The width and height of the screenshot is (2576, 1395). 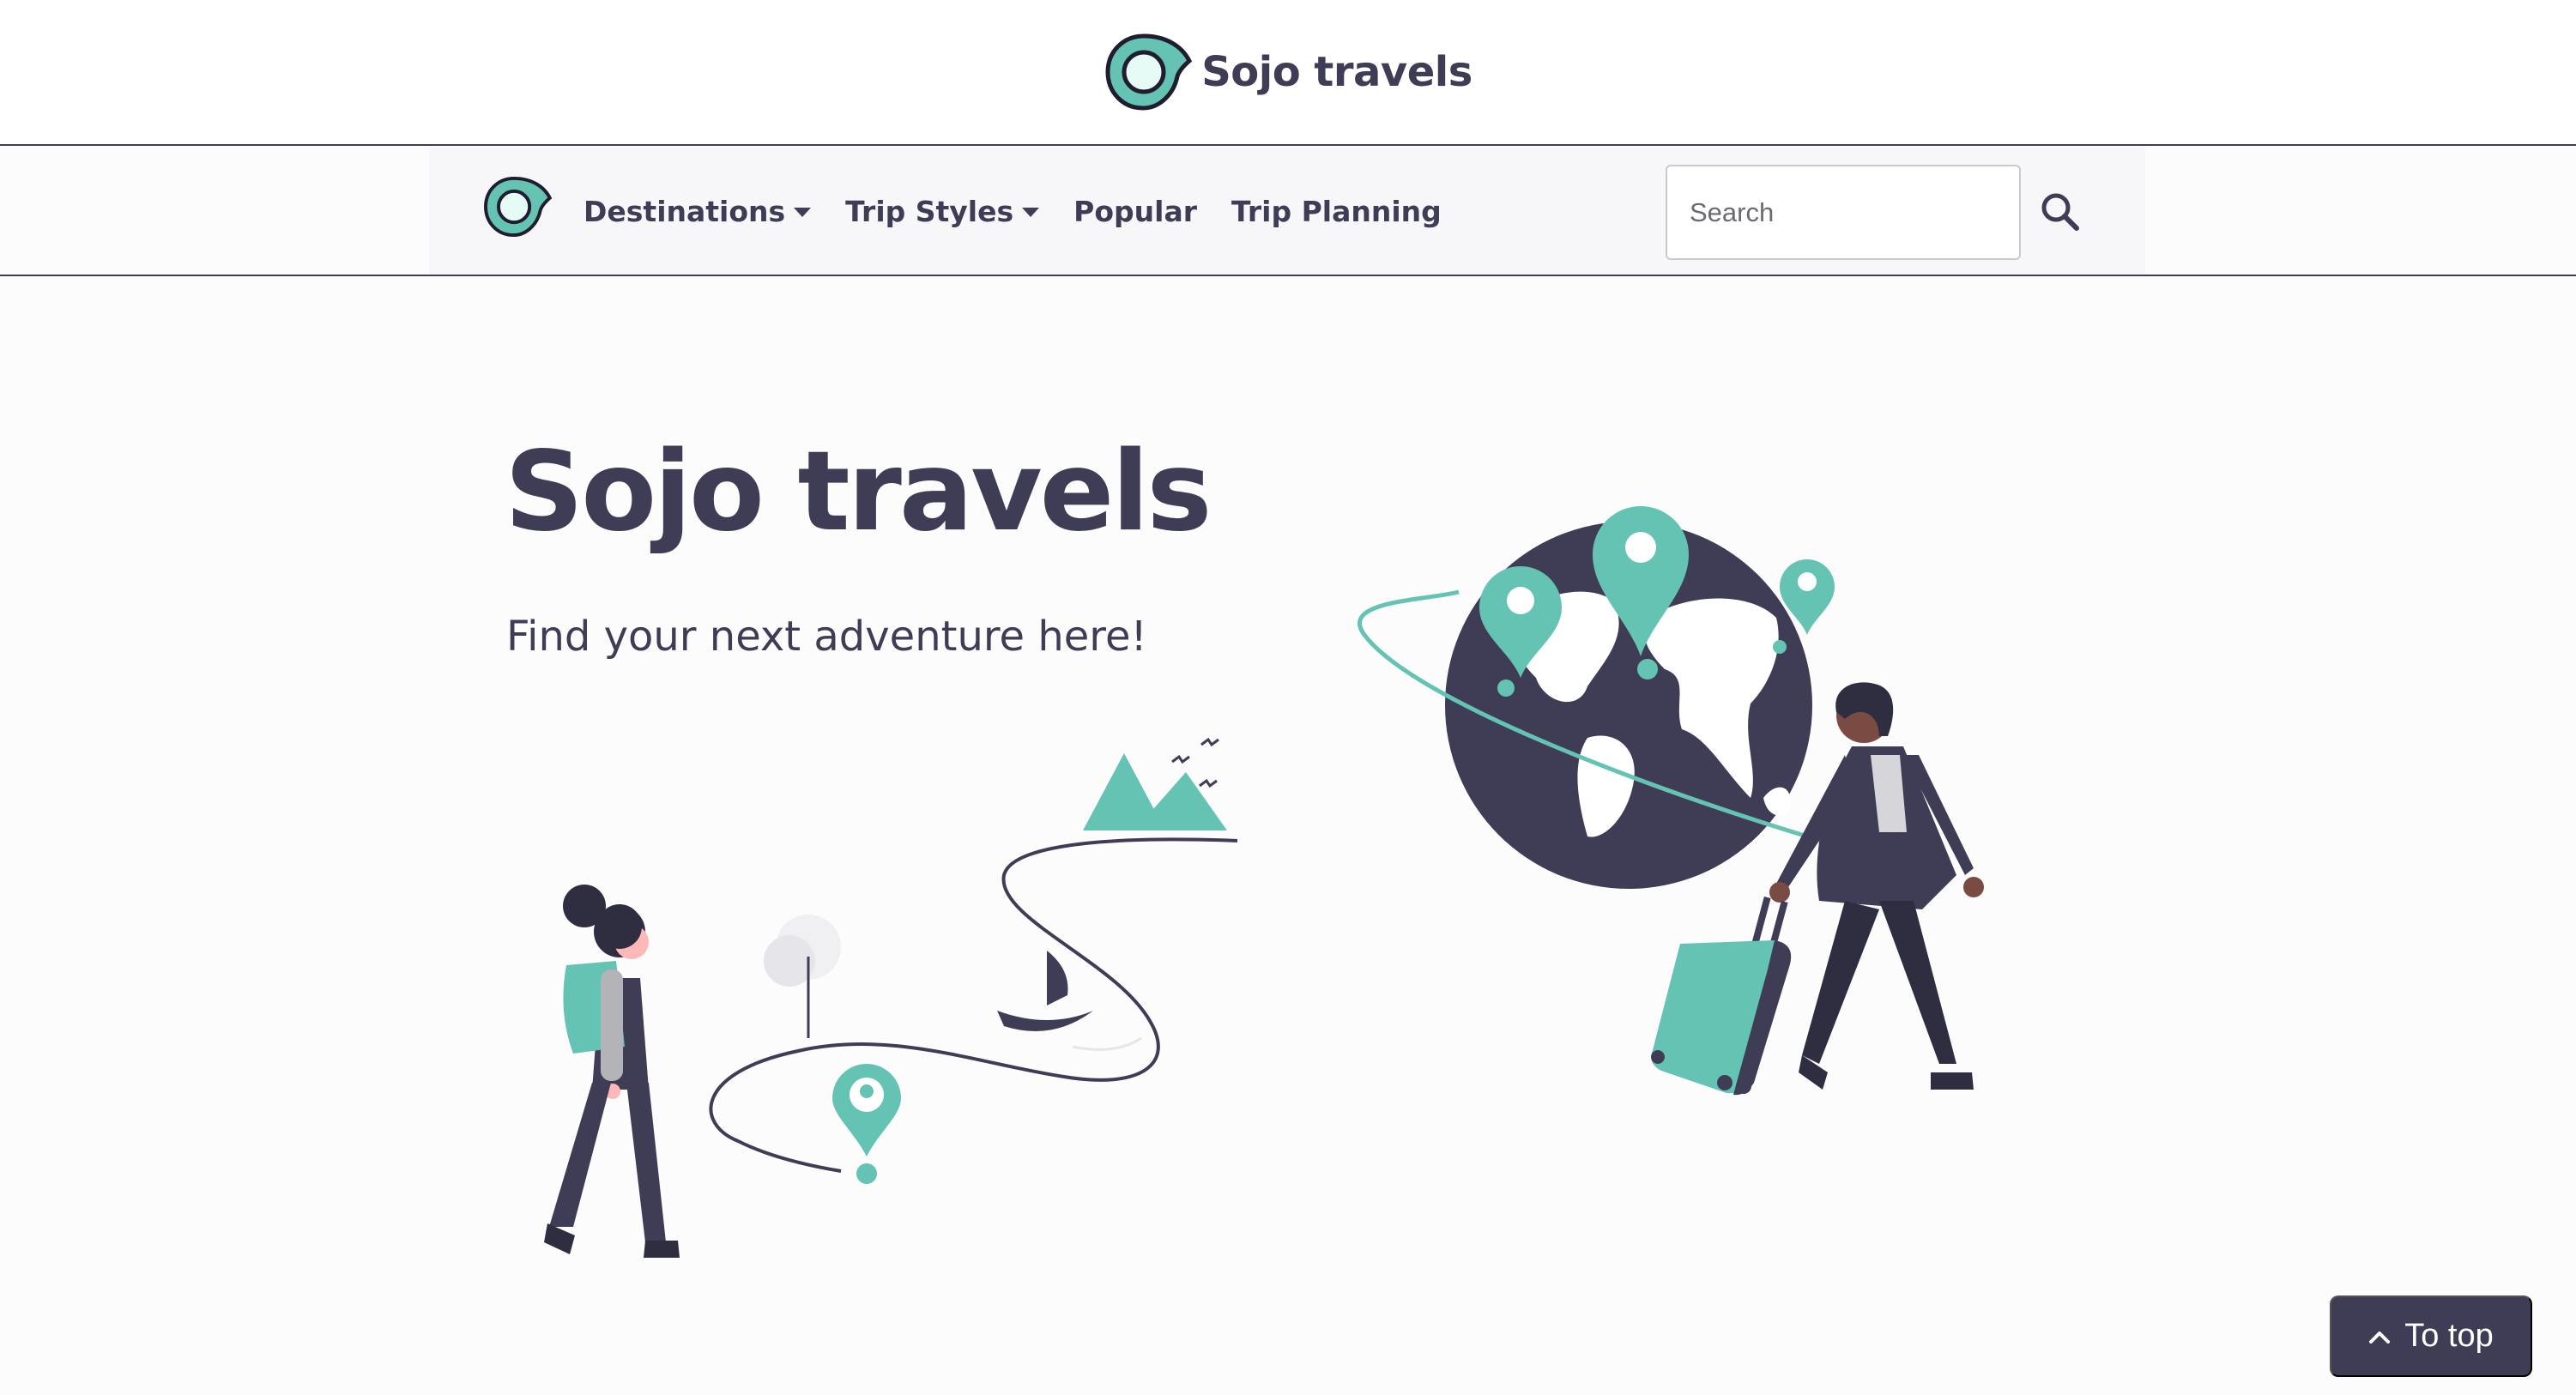 What do you see at coordinates (2380, 1337) in the screenshot?
I see `chevron-up-icon` at bounding box center [2380, 1337].